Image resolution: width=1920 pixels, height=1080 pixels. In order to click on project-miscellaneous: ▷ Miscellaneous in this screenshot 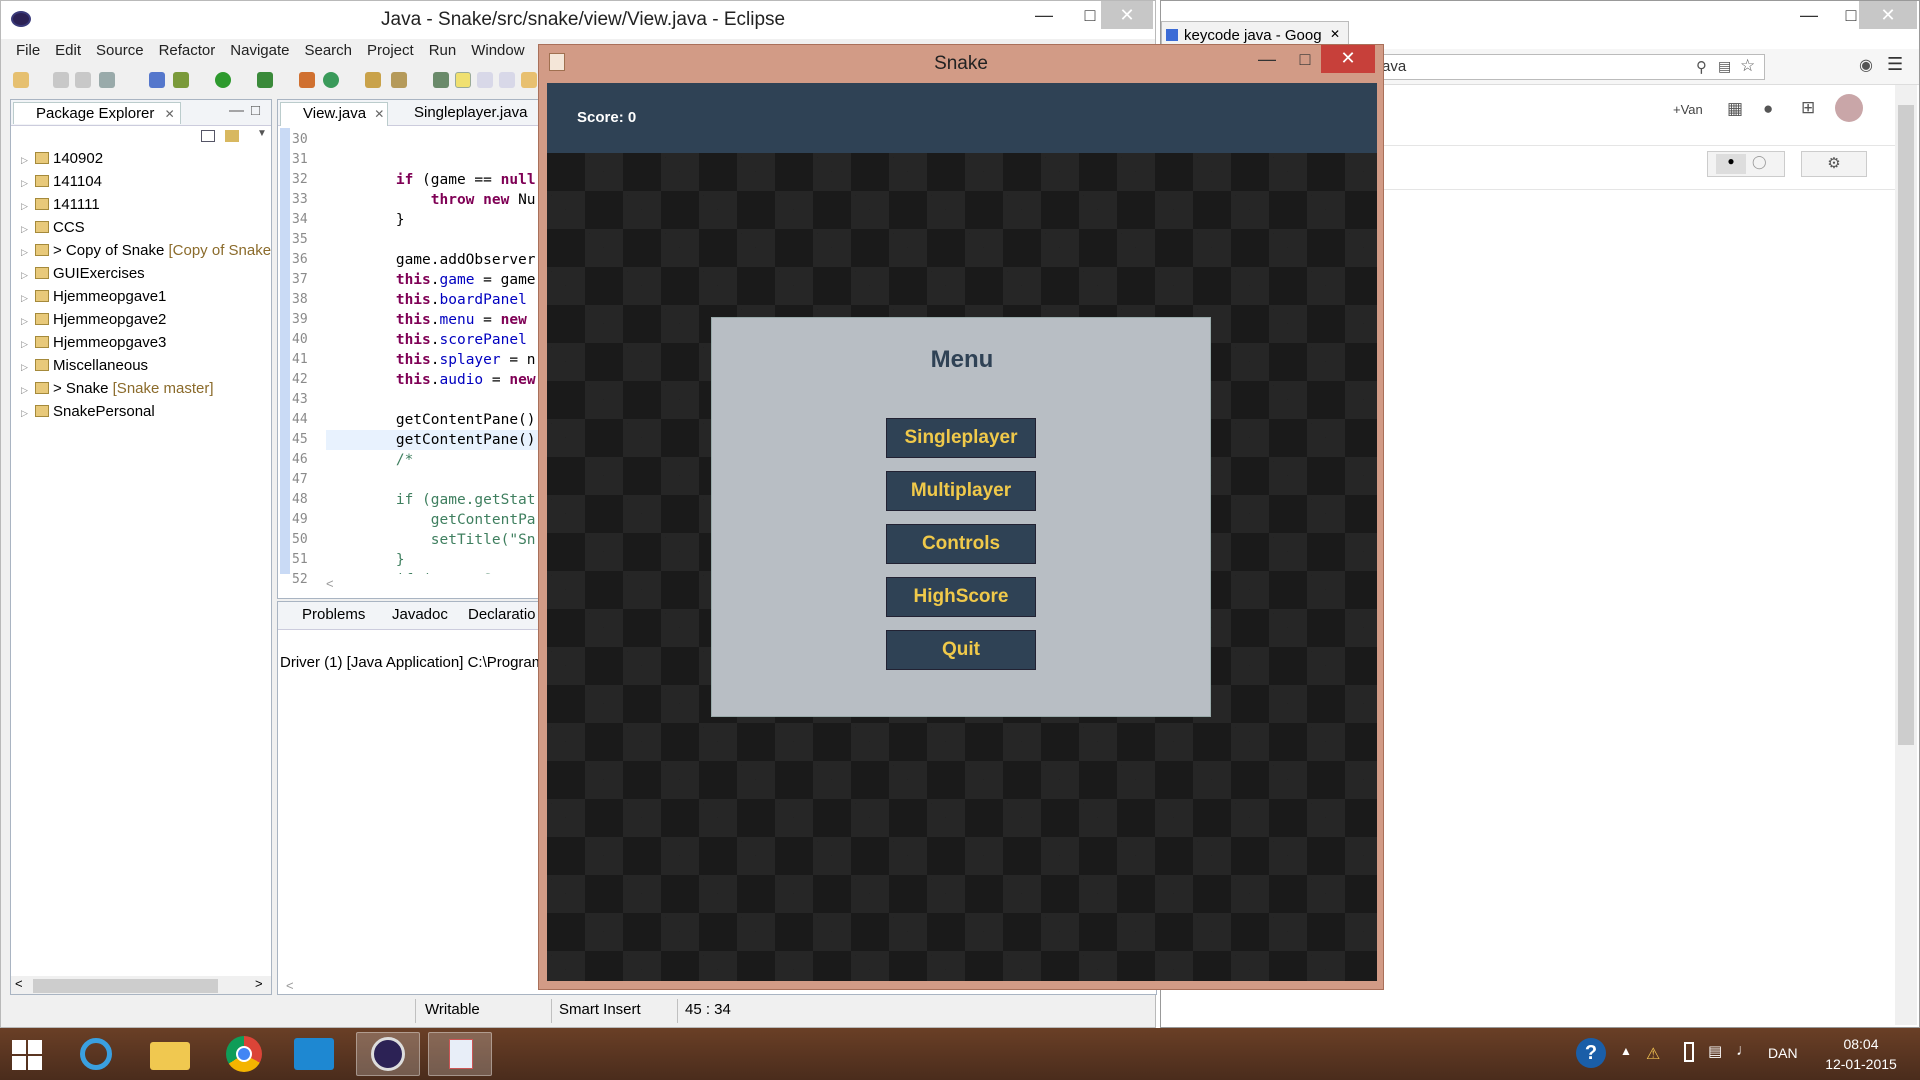, I will do `click(84, 366)`.